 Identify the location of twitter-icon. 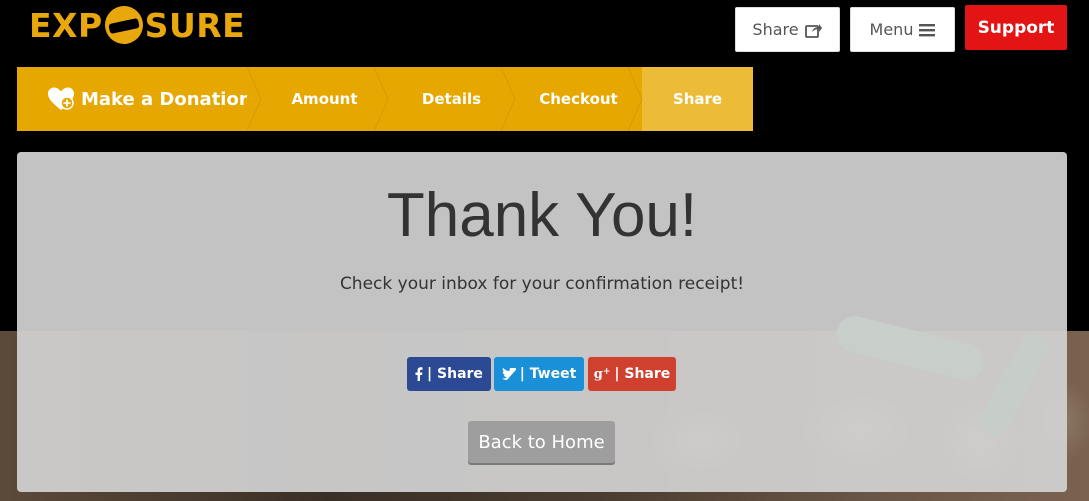
(508, 374).